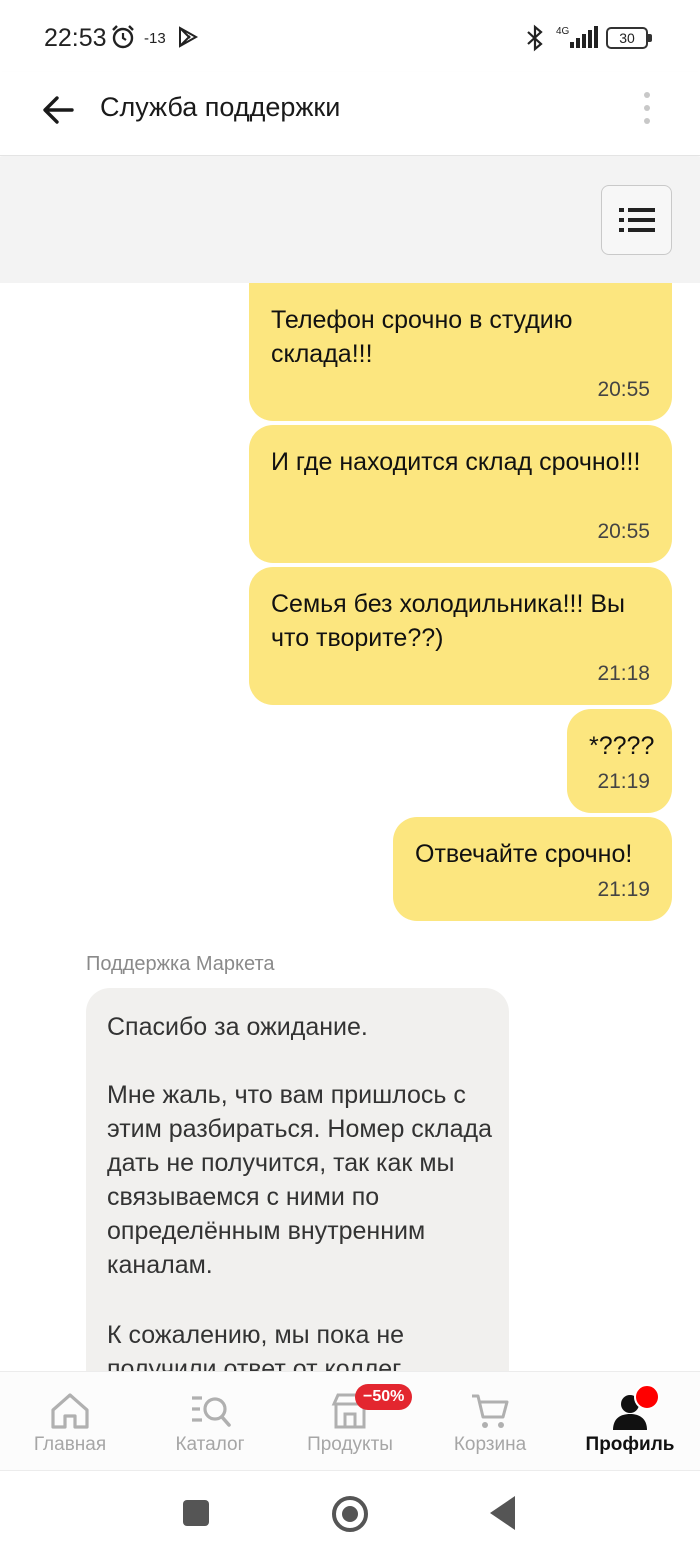 This screenshot has height=1556, width=700. Describe the element at coordinates (535, 38) in the screenshot. I see `bluetooth-icon` at that location.